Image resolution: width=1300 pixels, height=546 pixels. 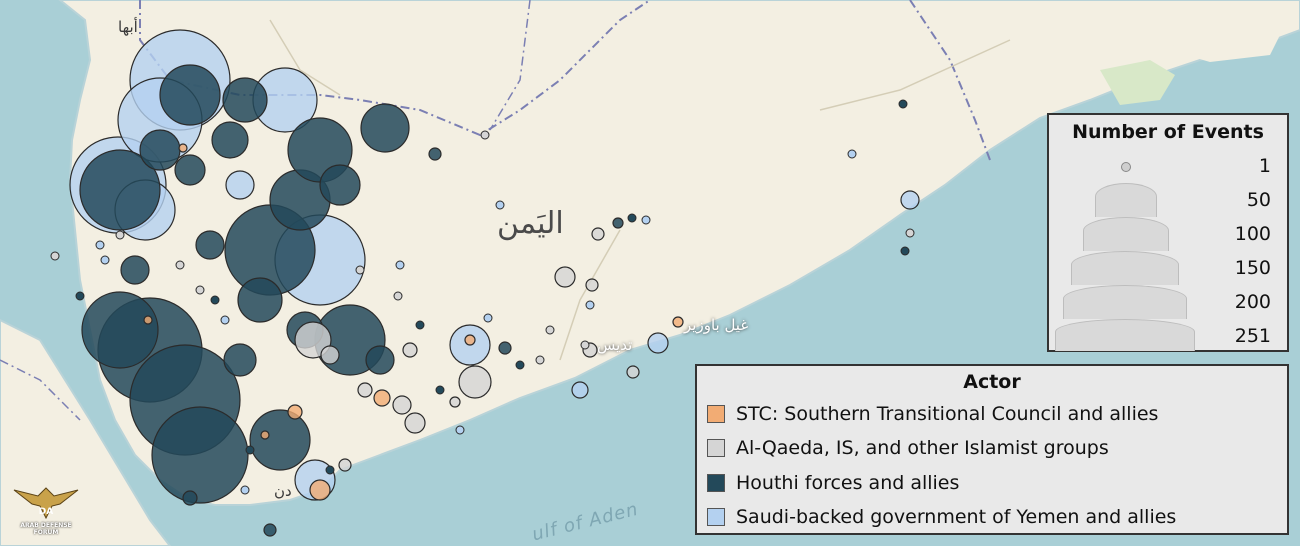 I want to click on place-ataq: تديس, so click(x=615, y=345).